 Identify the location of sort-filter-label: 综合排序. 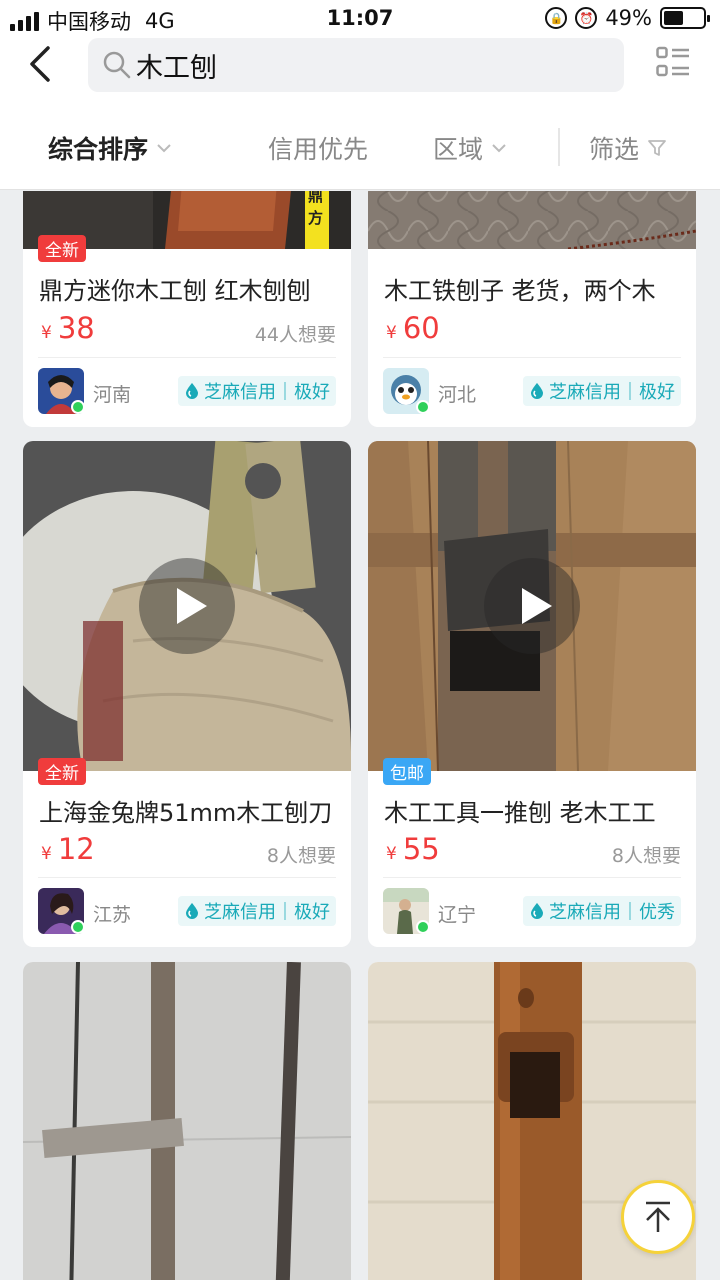
(98, 149).